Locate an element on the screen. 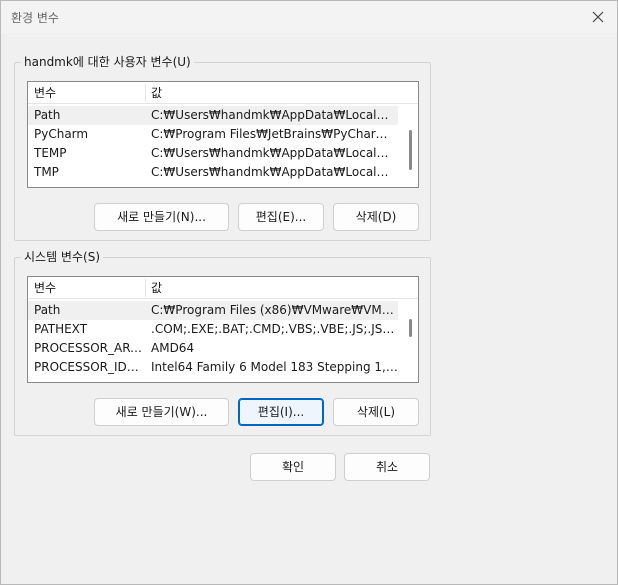 Image resolution: width=618 pixels, height=585 pixels. var-name: TEMP is located at coordinates (50, 153).